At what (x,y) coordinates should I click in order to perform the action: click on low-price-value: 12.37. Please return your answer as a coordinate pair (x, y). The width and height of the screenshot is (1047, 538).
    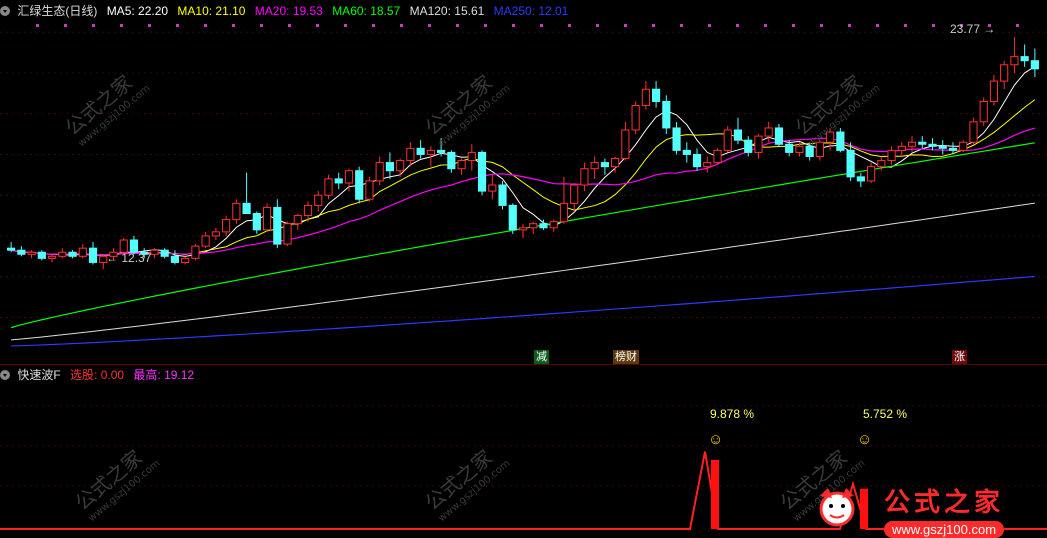
    Looking at the image, I should click on (136, 258).